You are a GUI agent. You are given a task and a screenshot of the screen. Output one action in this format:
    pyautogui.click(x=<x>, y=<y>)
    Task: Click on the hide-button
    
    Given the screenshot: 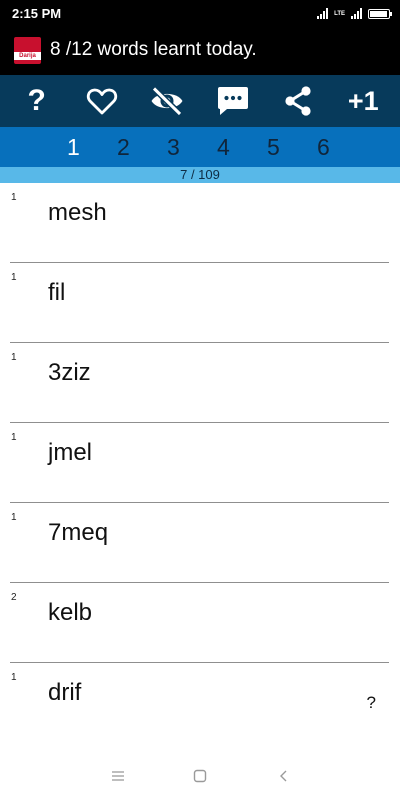 What is the action you would take?
    pyautogui.click(x=167, y=101)
    